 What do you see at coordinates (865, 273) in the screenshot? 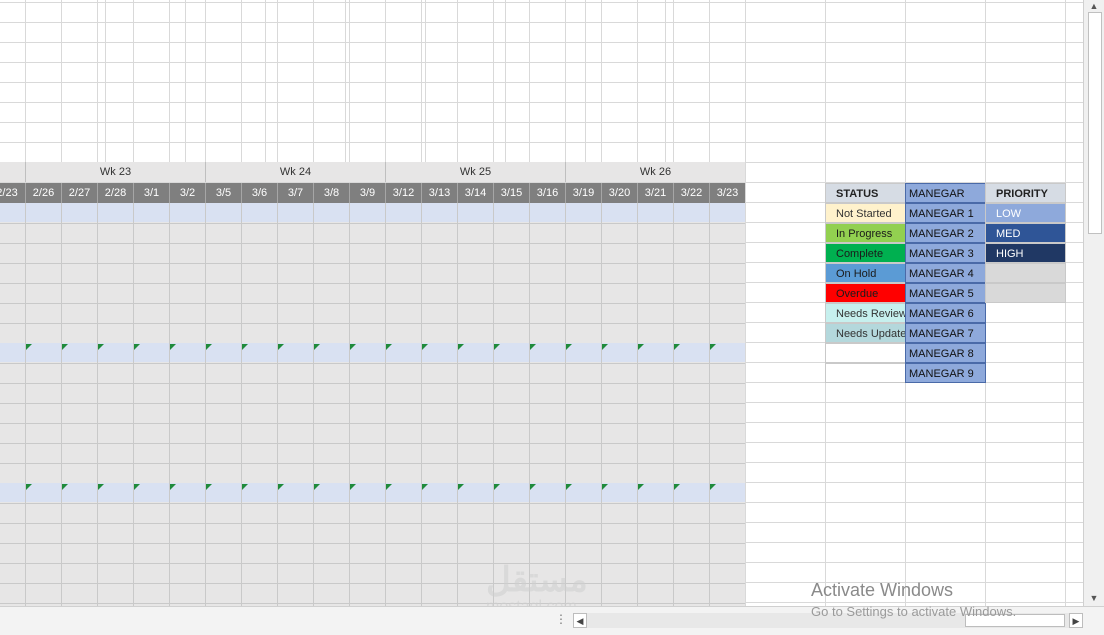
I see `status-option: On Hold` at bounding box center [865, 273].